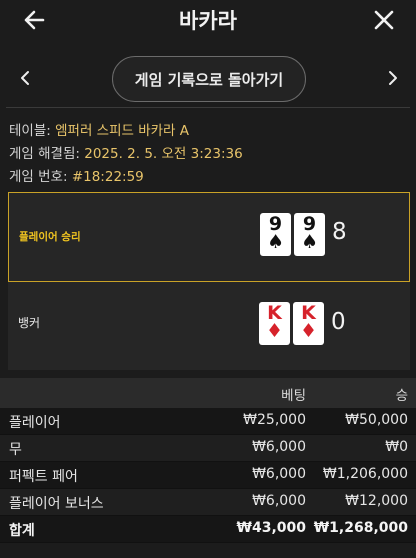 The height and width of the screenshot is (558, 416). Describe the element at coordinates (291, 323) in the screenshot. I see `banker-cards: K ♦ K ♦` at that location.